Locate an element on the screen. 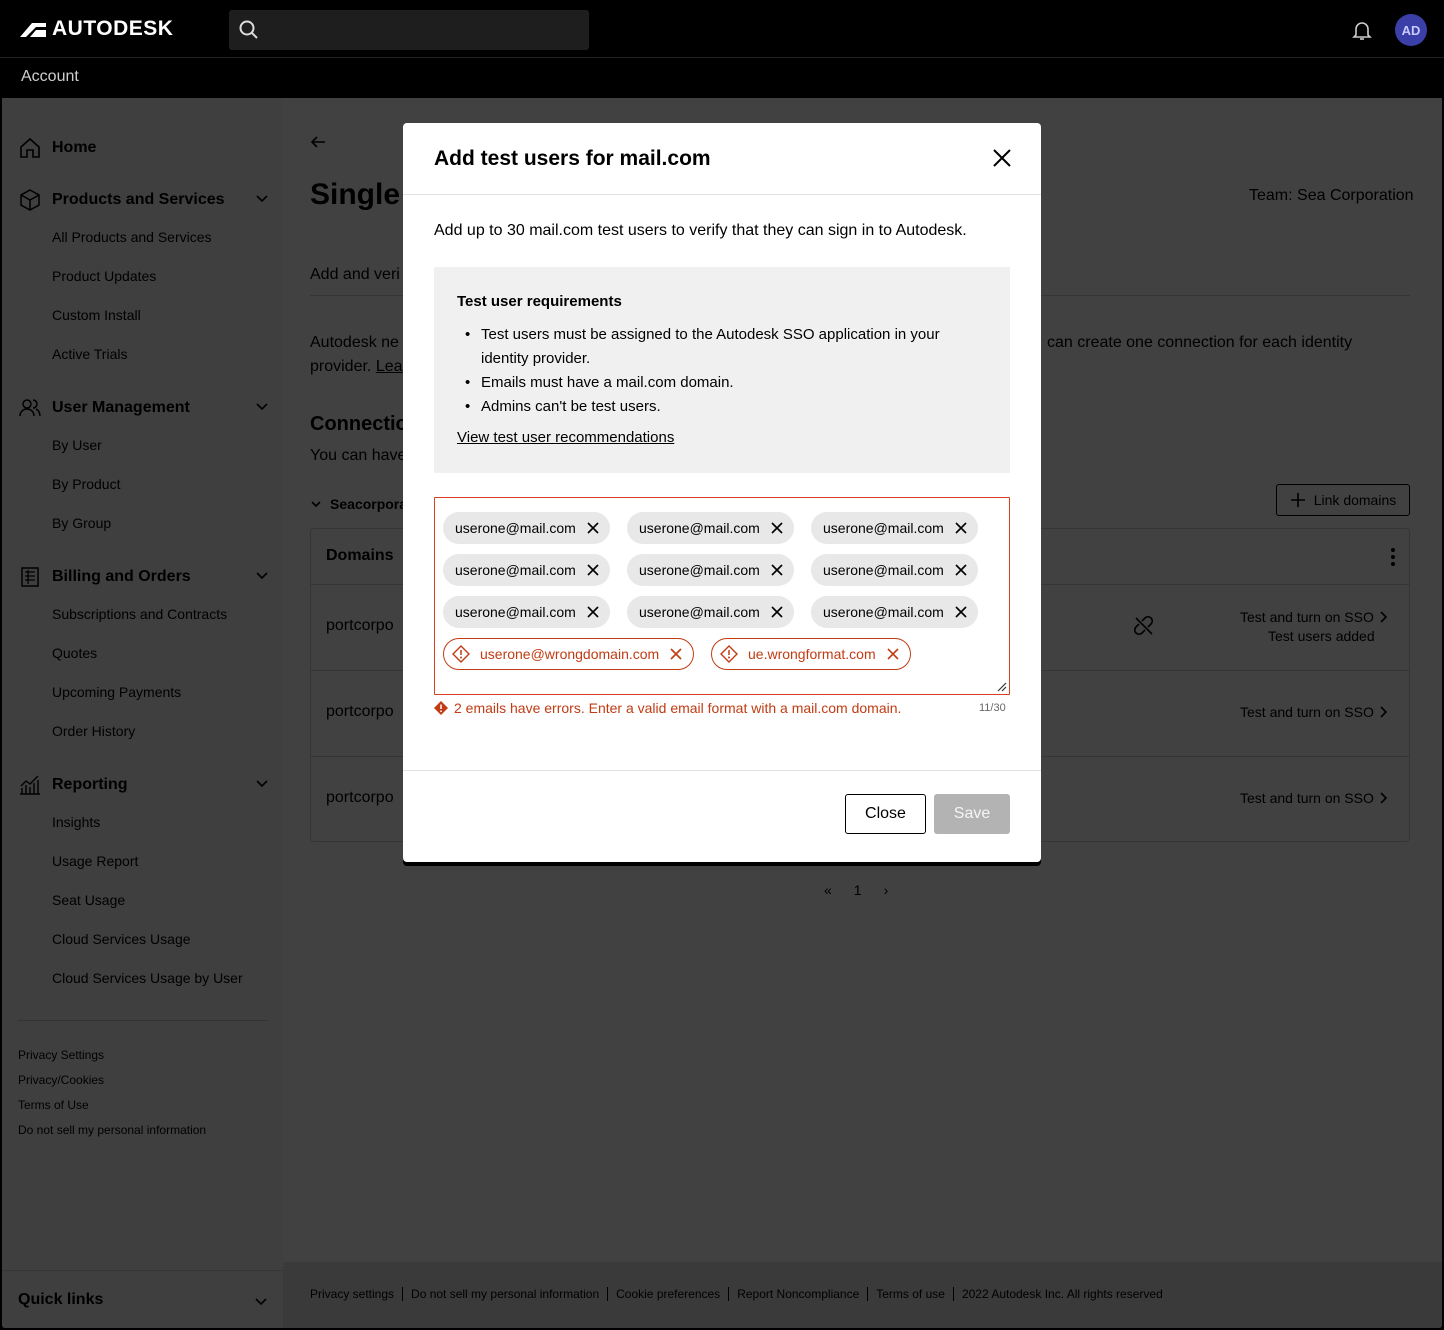  footer-link-privacy: Privacy settings is located at coordinates (356, 1294).